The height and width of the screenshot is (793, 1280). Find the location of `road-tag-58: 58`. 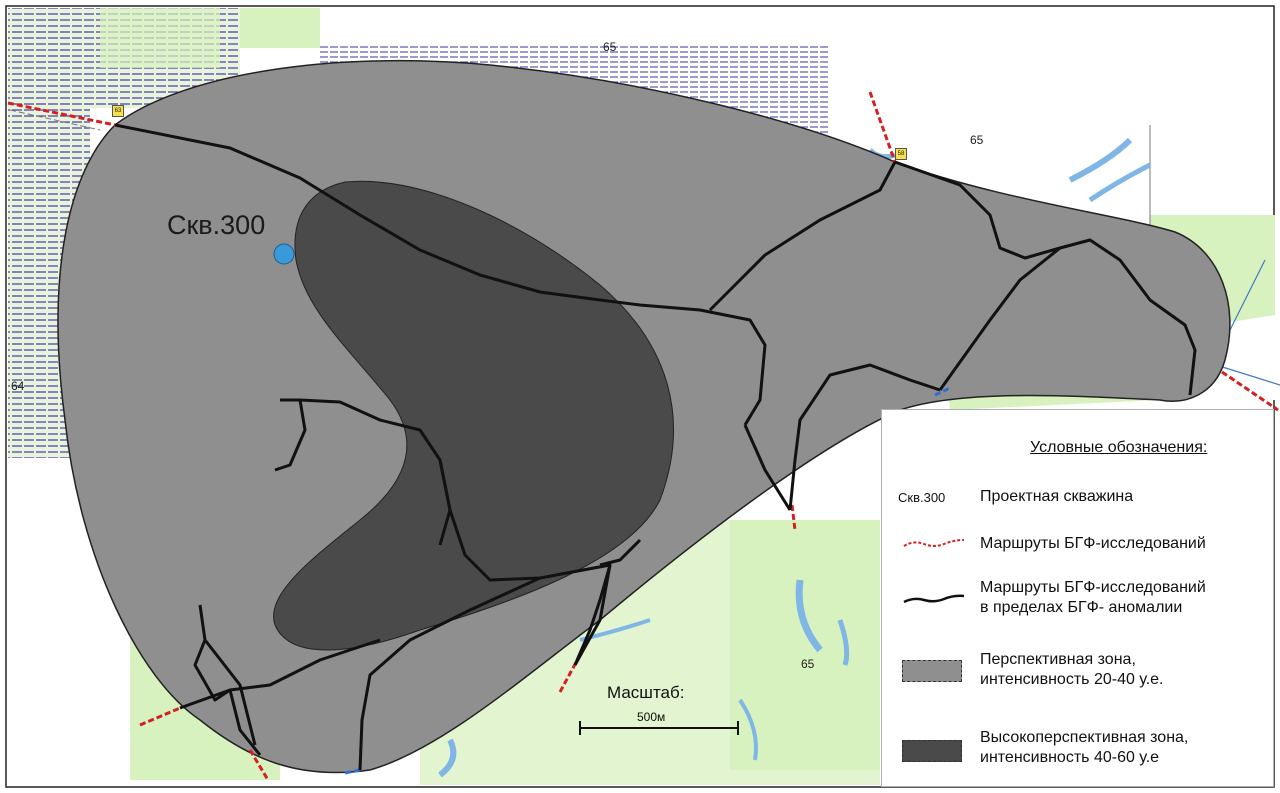

road-tag-58: 58 is located at coordinates (901, 154).